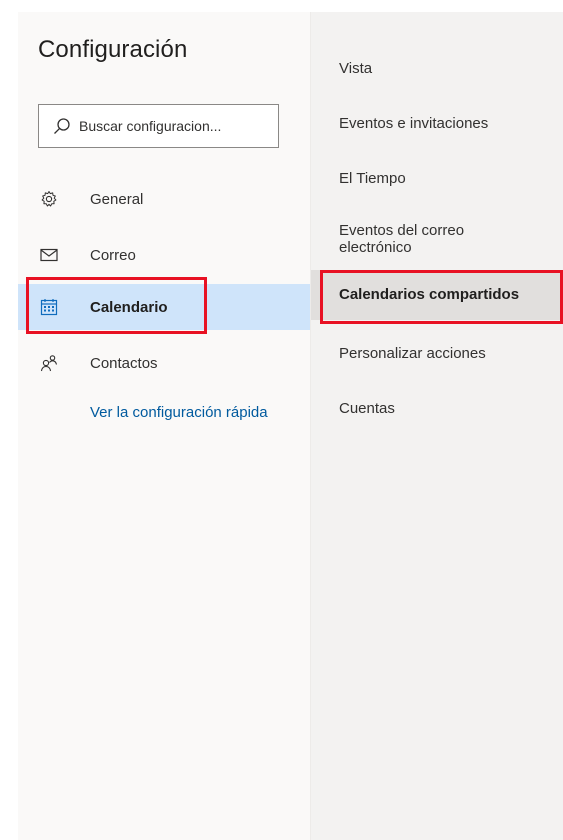 The height and width of the screenshot is (840, 563). What do you see at coordinates (124, 363) in the screenshot?
I see `nav-item-label: Contactos` at bounding box center [124, 363].